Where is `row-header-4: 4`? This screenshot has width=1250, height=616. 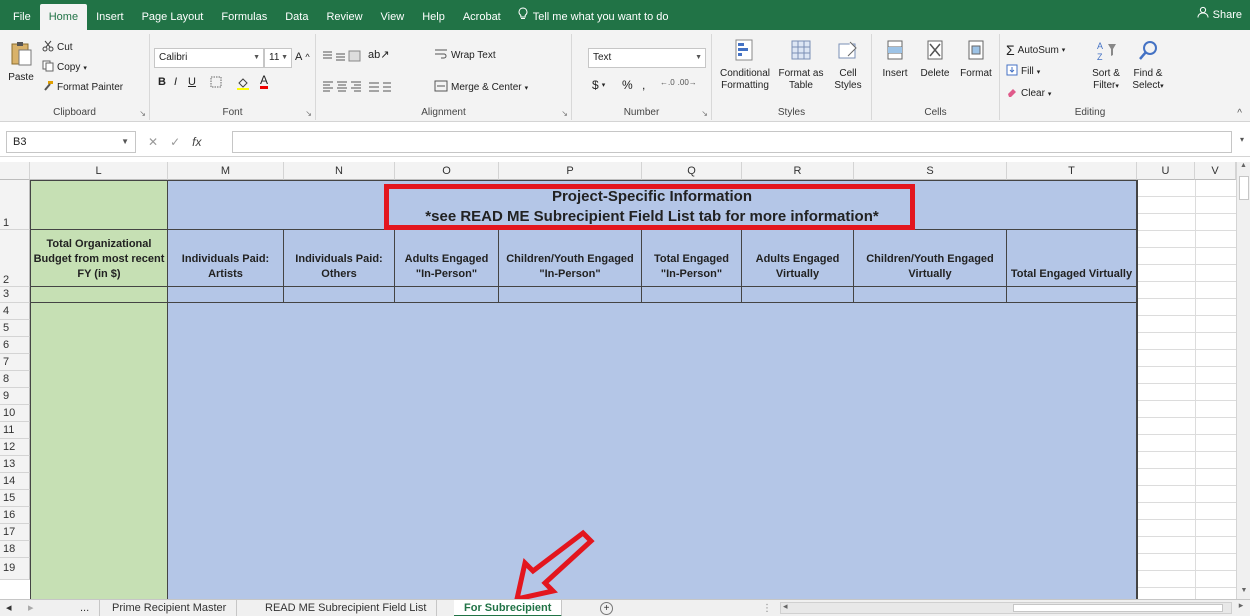
row-header-4: 4 is located at coordinates (15, 311).